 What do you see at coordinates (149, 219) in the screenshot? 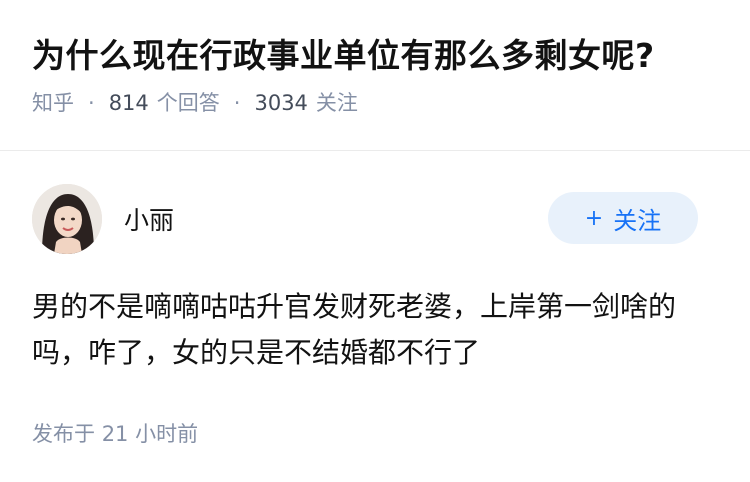
I see `author-name: 小丽` at bounding box center [149, 219].